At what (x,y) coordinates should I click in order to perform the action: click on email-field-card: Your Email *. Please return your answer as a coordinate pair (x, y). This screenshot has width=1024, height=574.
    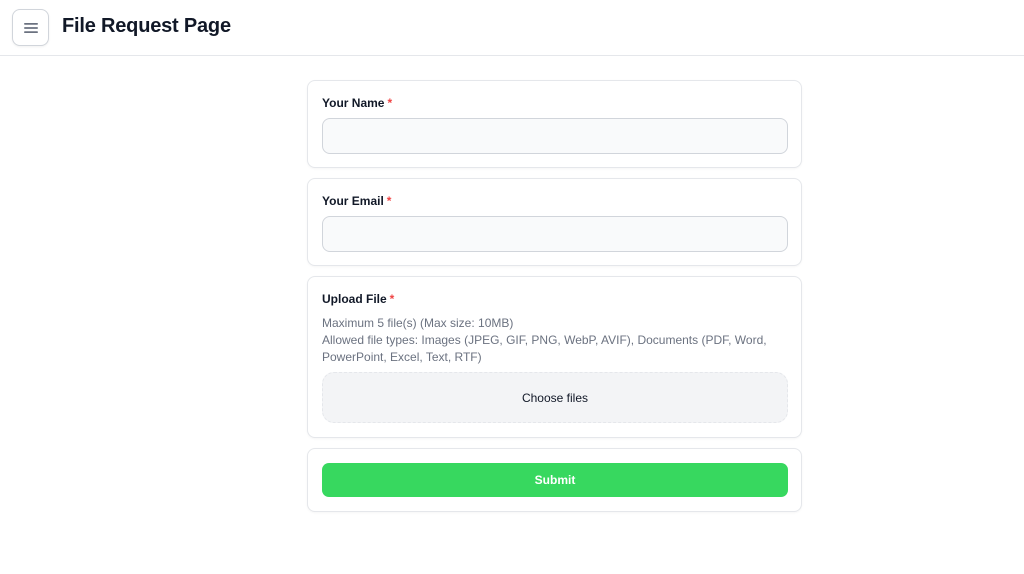
    Looking at the image, I should click on (554, 222).